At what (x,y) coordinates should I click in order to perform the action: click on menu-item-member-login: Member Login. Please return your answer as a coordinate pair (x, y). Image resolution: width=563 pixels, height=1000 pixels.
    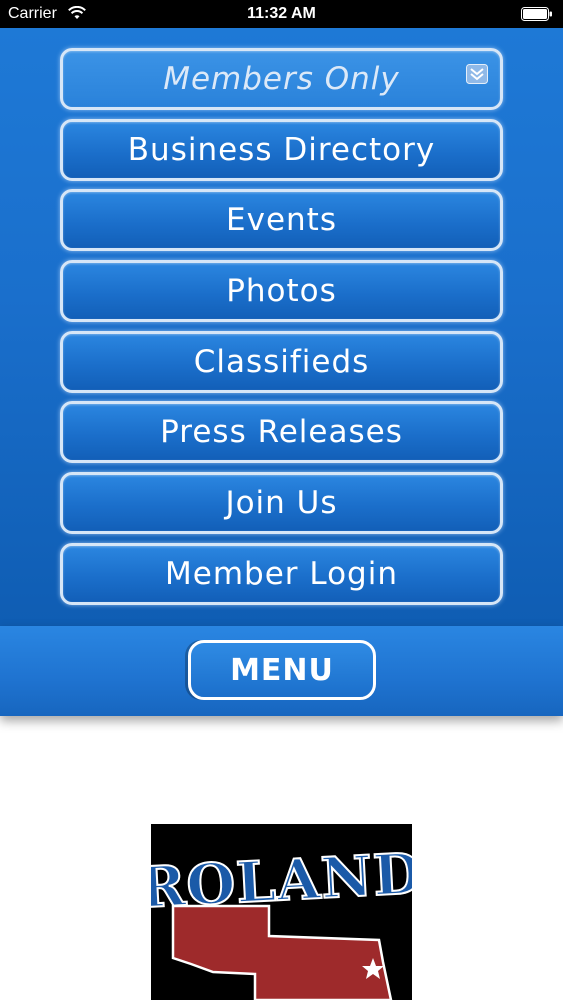
    Looking at the image, I should click on (281, 573).